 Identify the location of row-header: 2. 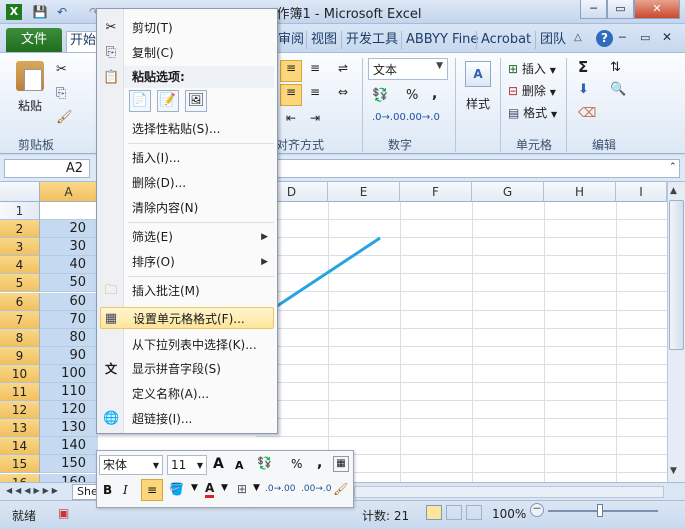
(20, 229).